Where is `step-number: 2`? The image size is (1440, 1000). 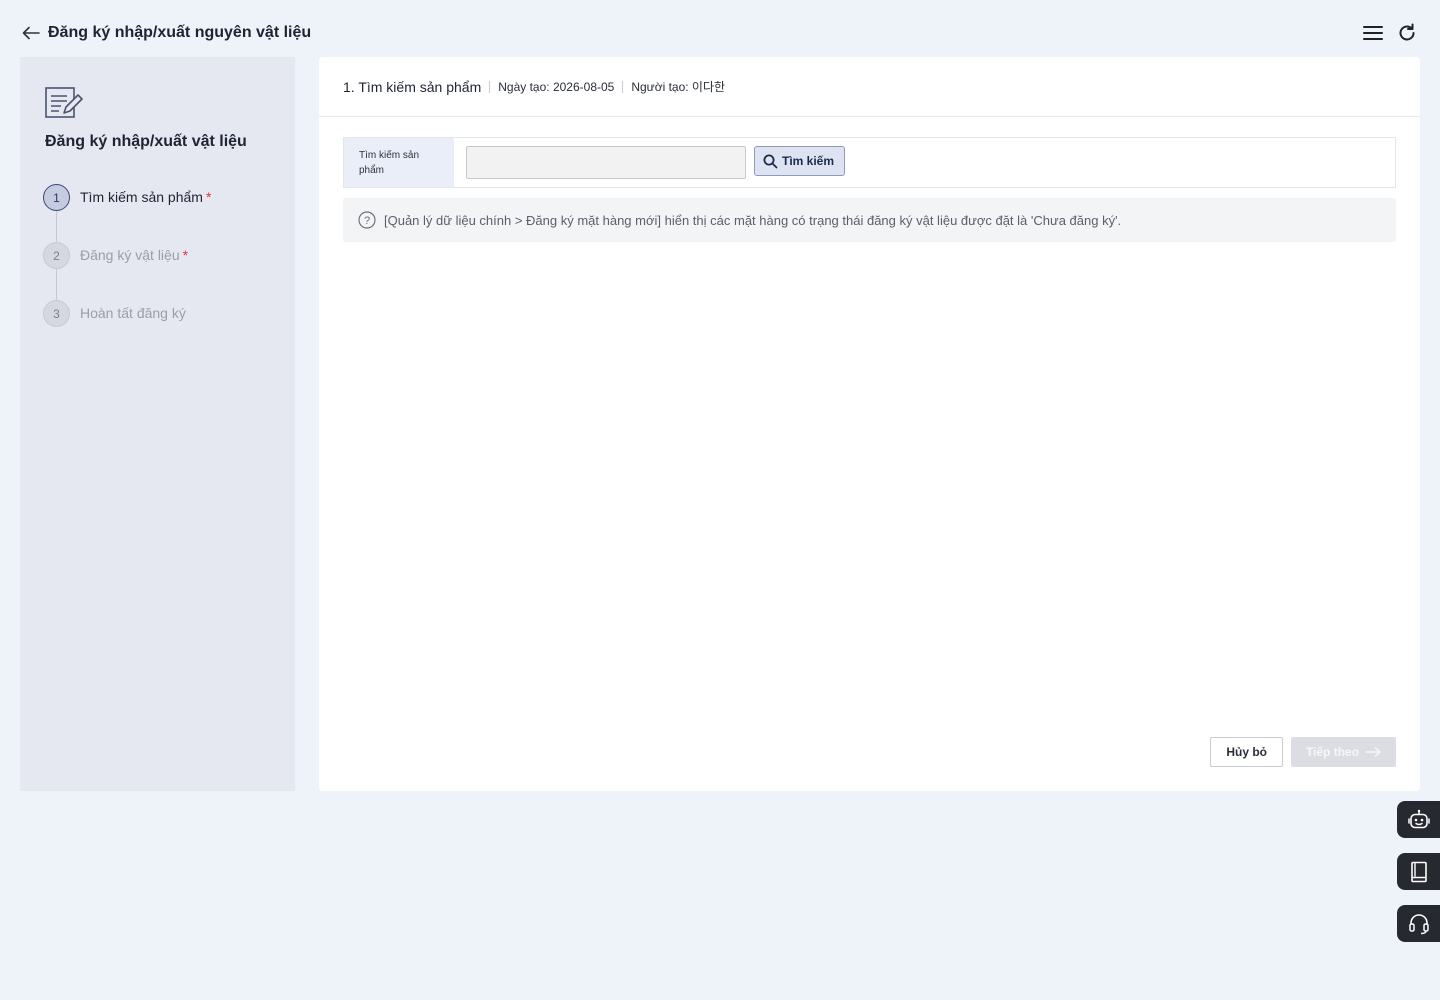 step-number: 2 is located at coordinates (56, 255).